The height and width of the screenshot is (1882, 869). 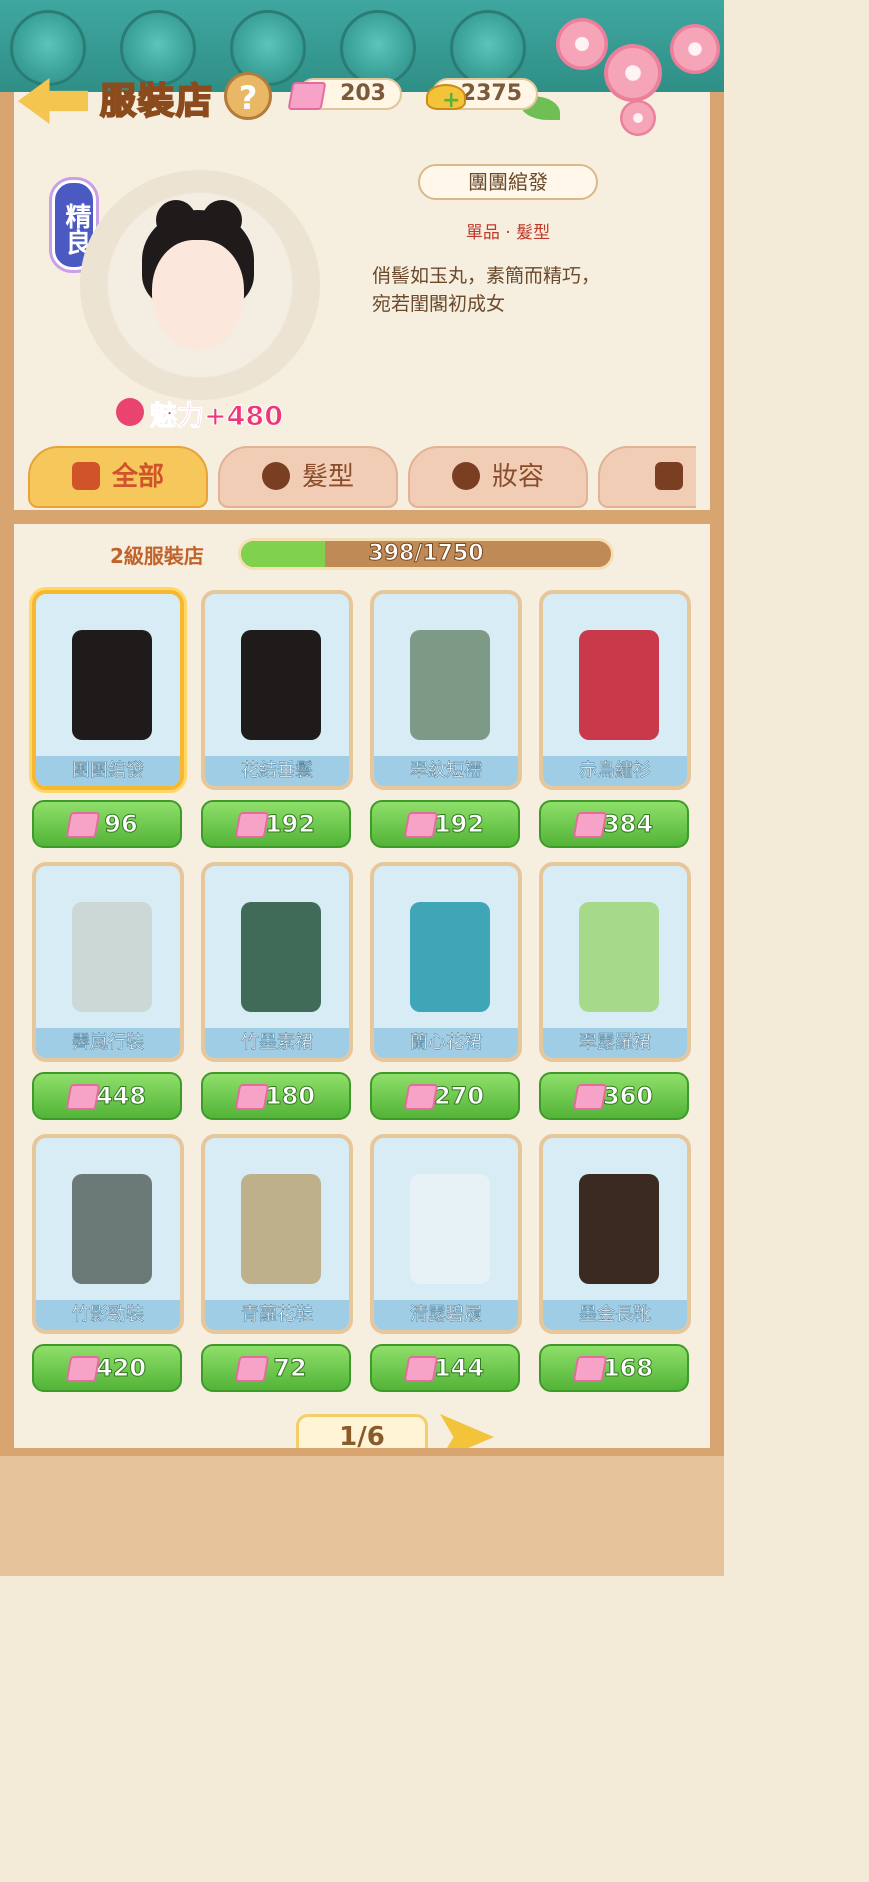 I want to click on item-card: 翠露羅裙, so click(x=615, y=962).